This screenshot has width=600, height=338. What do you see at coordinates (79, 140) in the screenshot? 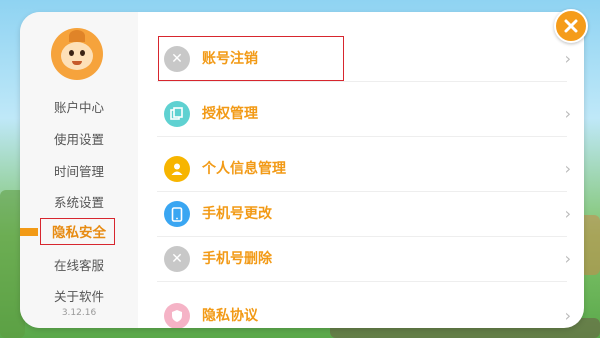
I see `sidebar-item-usage-settings: 使用设置` at bounding box center [79, 140].